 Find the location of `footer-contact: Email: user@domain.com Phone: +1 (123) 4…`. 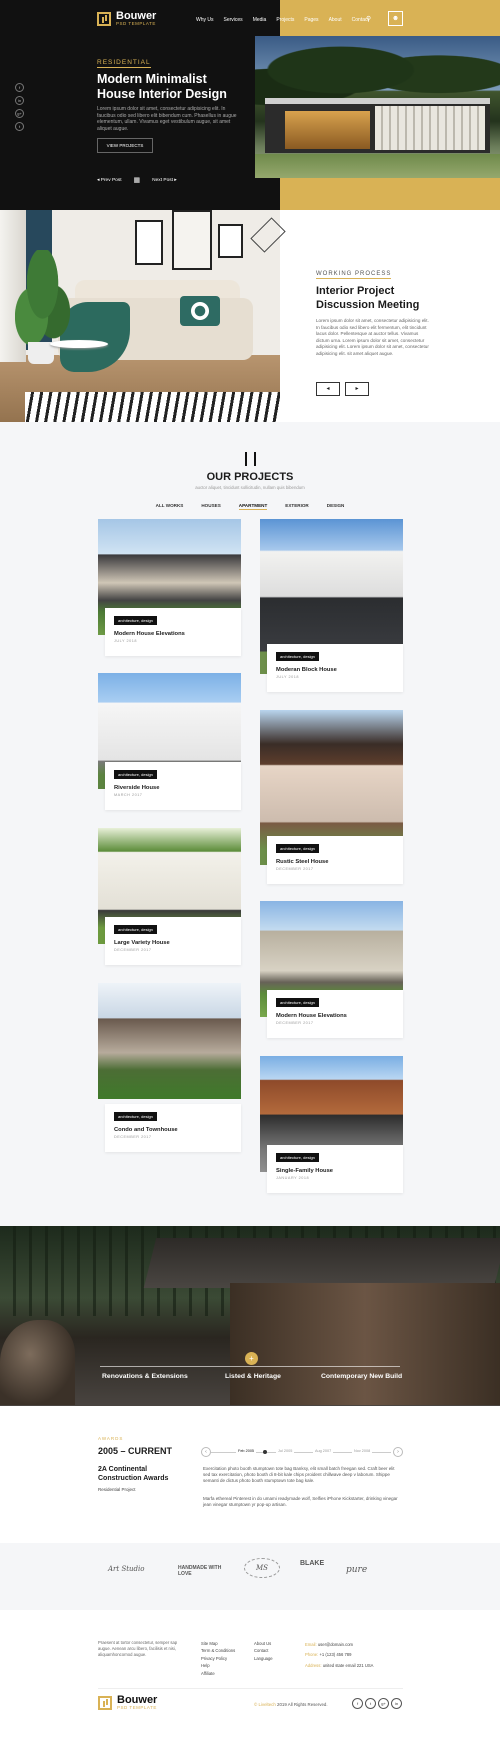

footer-contact: Email: user@domain.com Phone: +1 (123) 4… is located at coordinates (339, 1655).